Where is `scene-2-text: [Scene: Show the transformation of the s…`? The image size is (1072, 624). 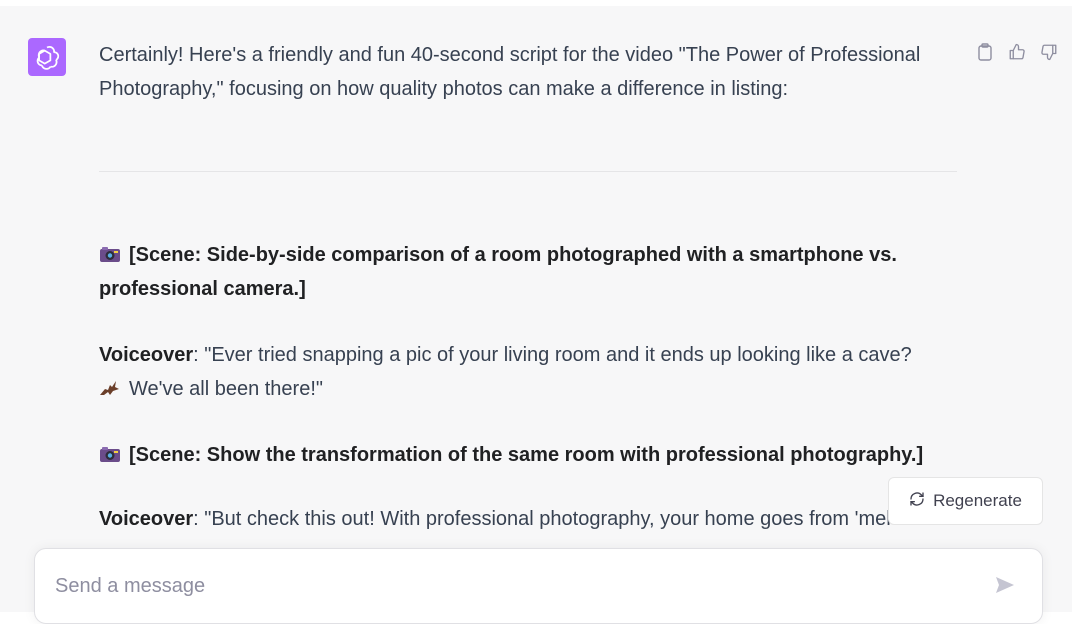
scene-2-text: [Scene: Show the transformation of the s… is located at coordinates (526, 455).